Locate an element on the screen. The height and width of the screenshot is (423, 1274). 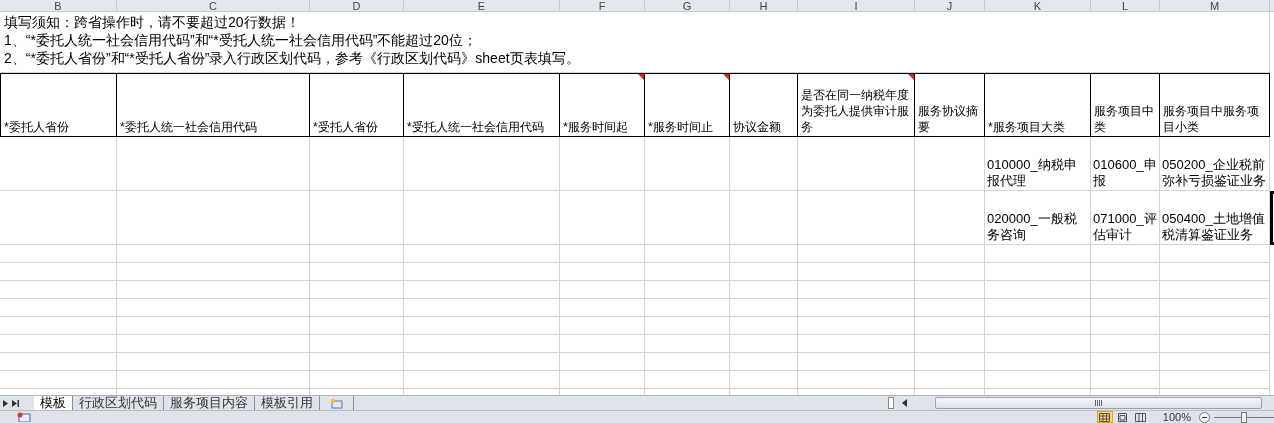
column-header: I is located at coordinates (856, 6).